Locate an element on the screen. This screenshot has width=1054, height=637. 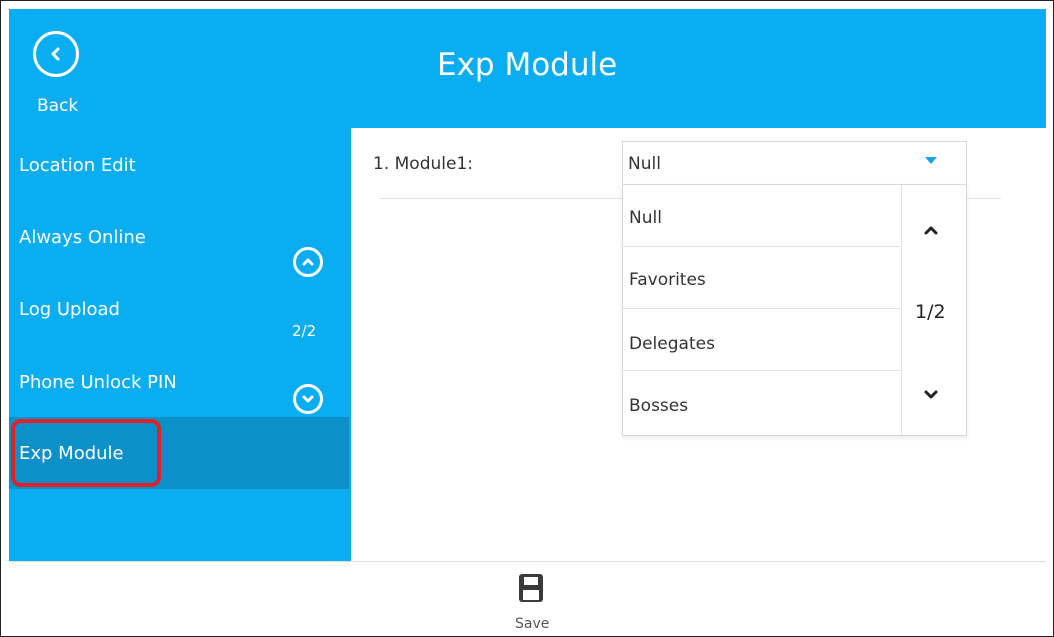
dropdown-option-bosses: Bosses is located at coordinates (762, 402).